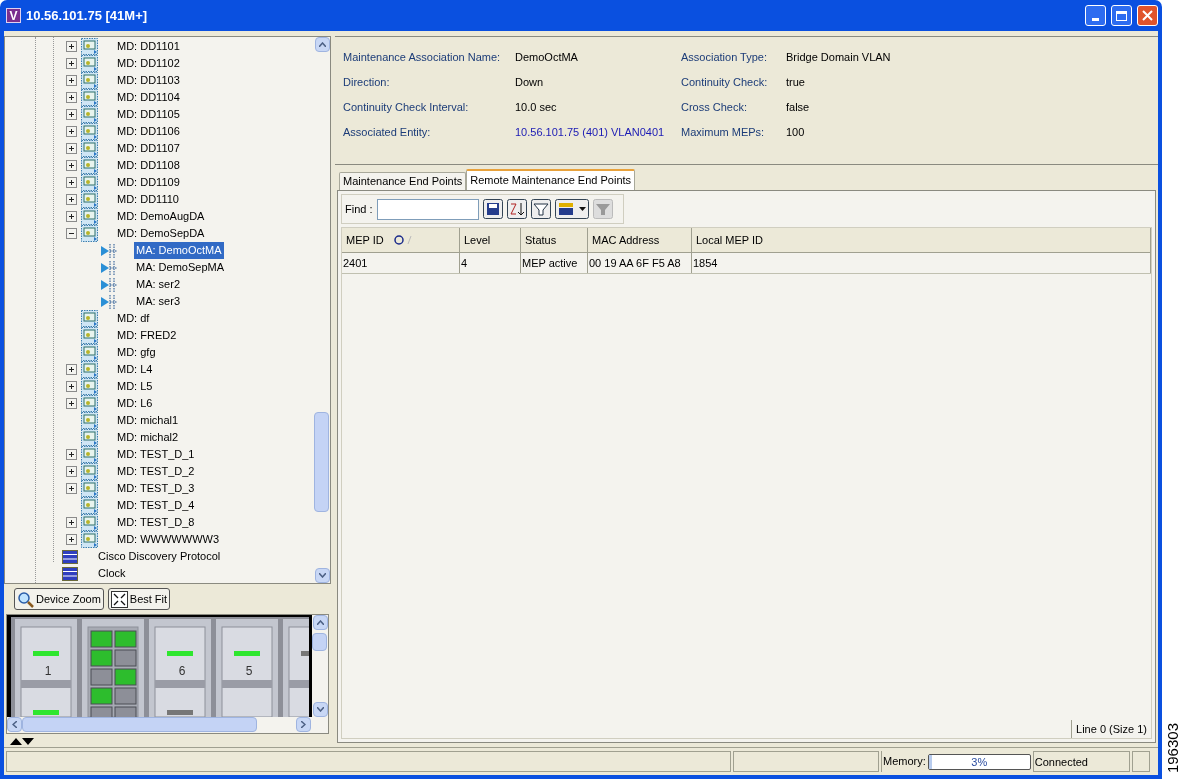 The height and width of the screenshot is (779, 1185). Describe the element at coordinates (148, 63) in the screenshot. I see `tree-item: MD: DD1102` at that location.